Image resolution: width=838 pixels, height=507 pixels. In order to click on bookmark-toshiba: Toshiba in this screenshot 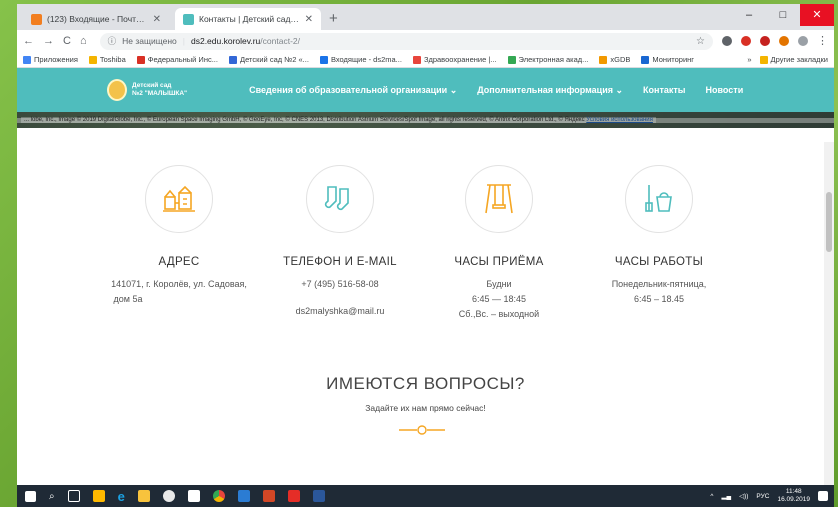, I will do `click(107, 59)`.